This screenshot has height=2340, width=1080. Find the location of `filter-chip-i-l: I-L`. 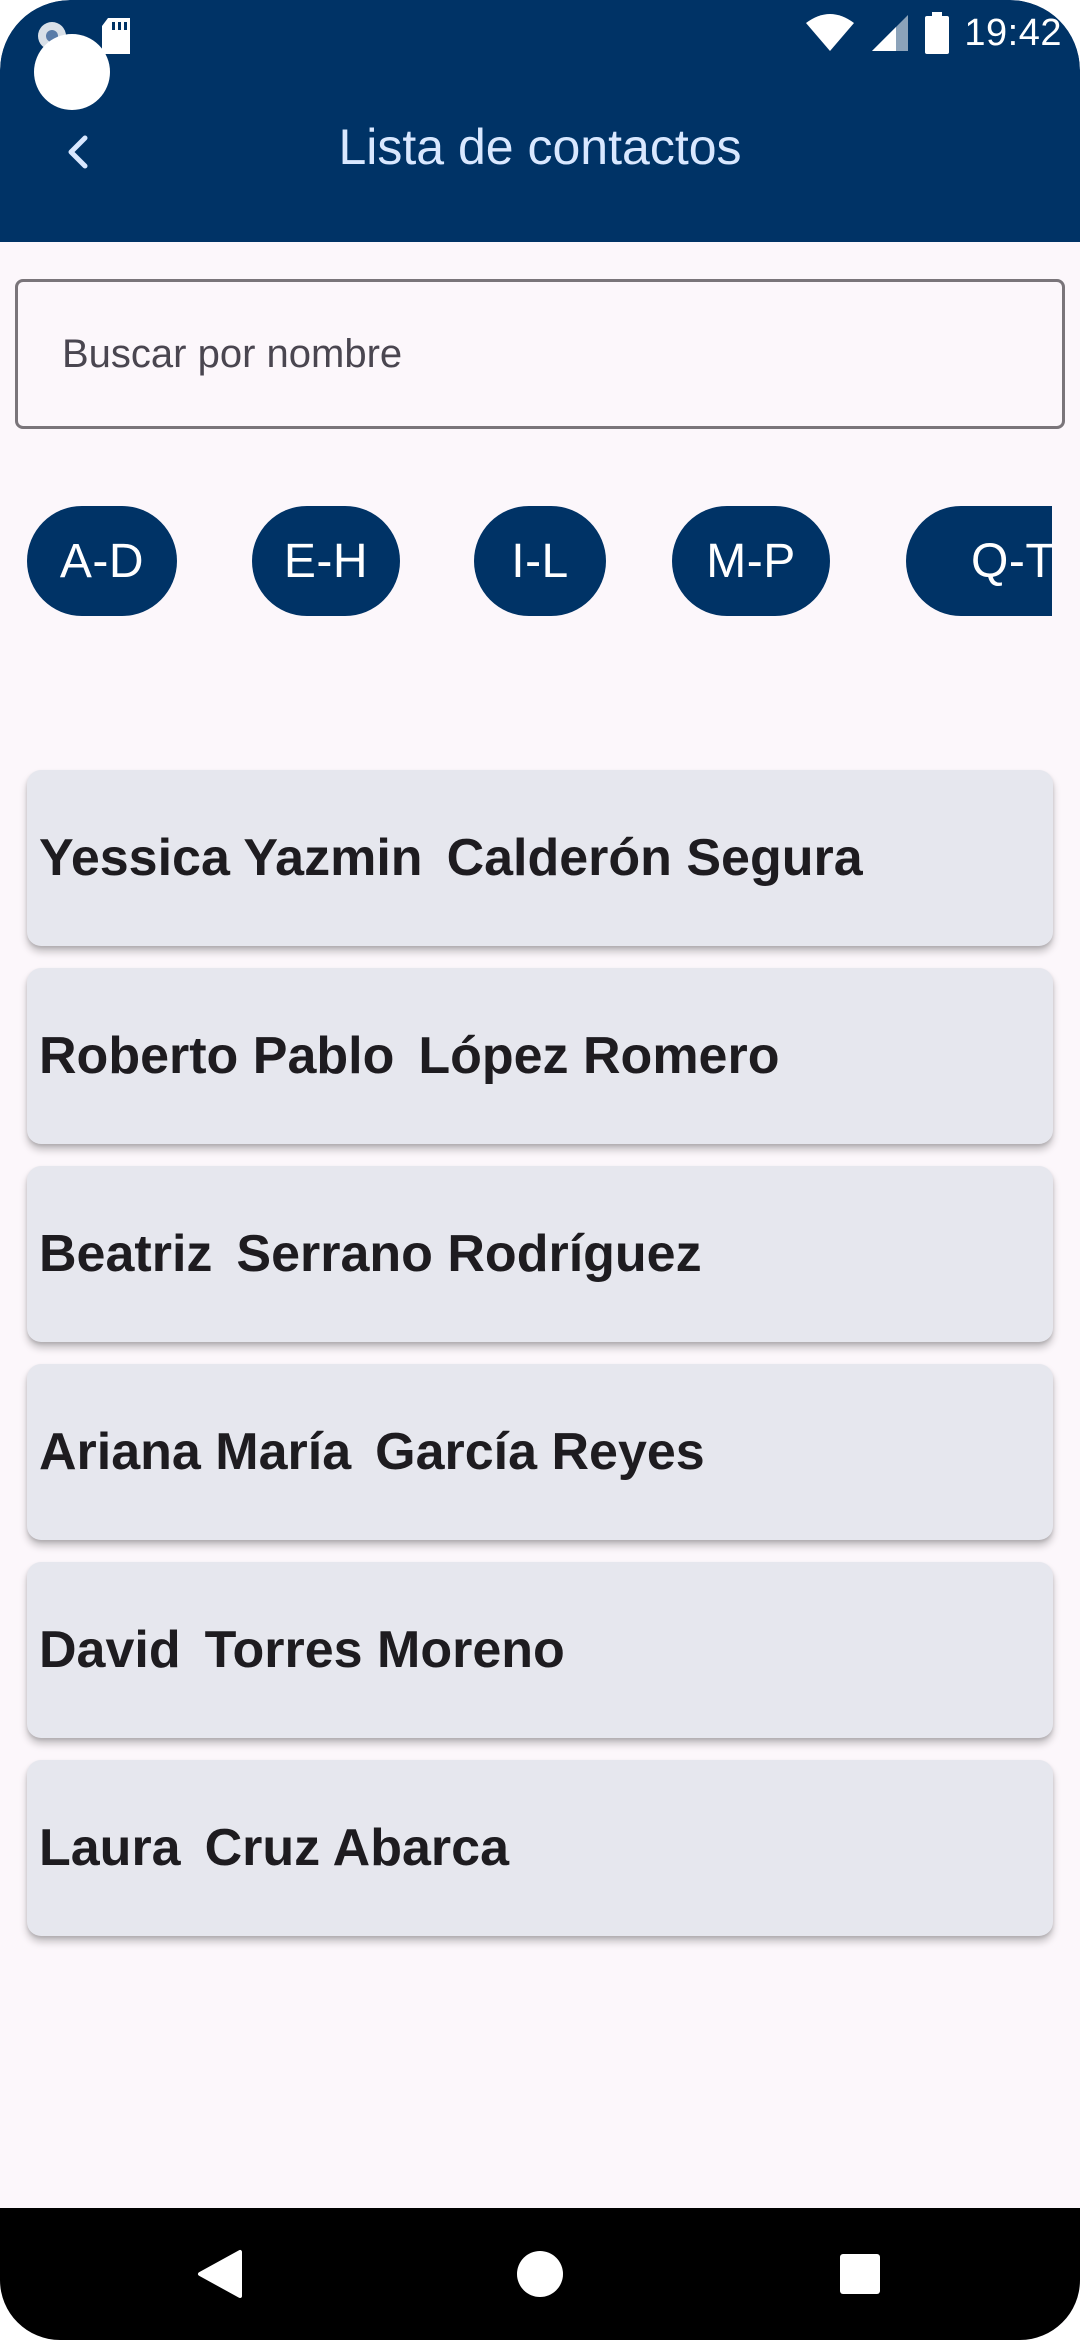

filter-chip-i-l: I-L is located at coordinates (540, 561).